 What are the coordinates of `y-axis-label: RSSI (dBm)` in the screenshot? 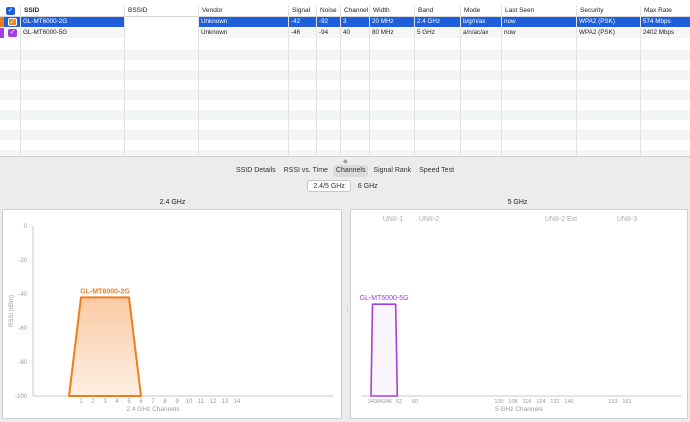 It's located at (12, 311).